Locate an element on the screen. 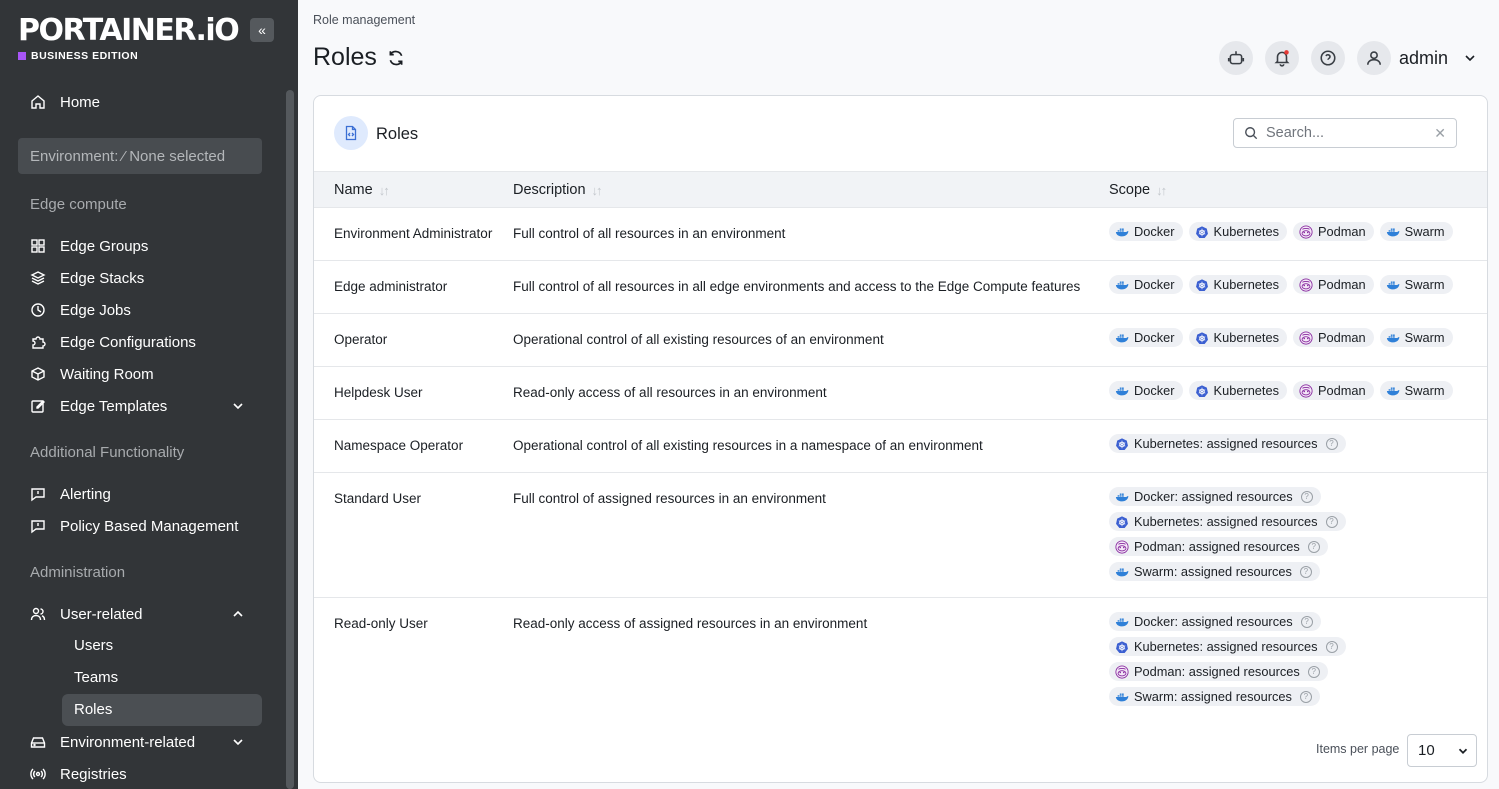  scope-badge-label: Docker is located at coordinates (1154, 390).